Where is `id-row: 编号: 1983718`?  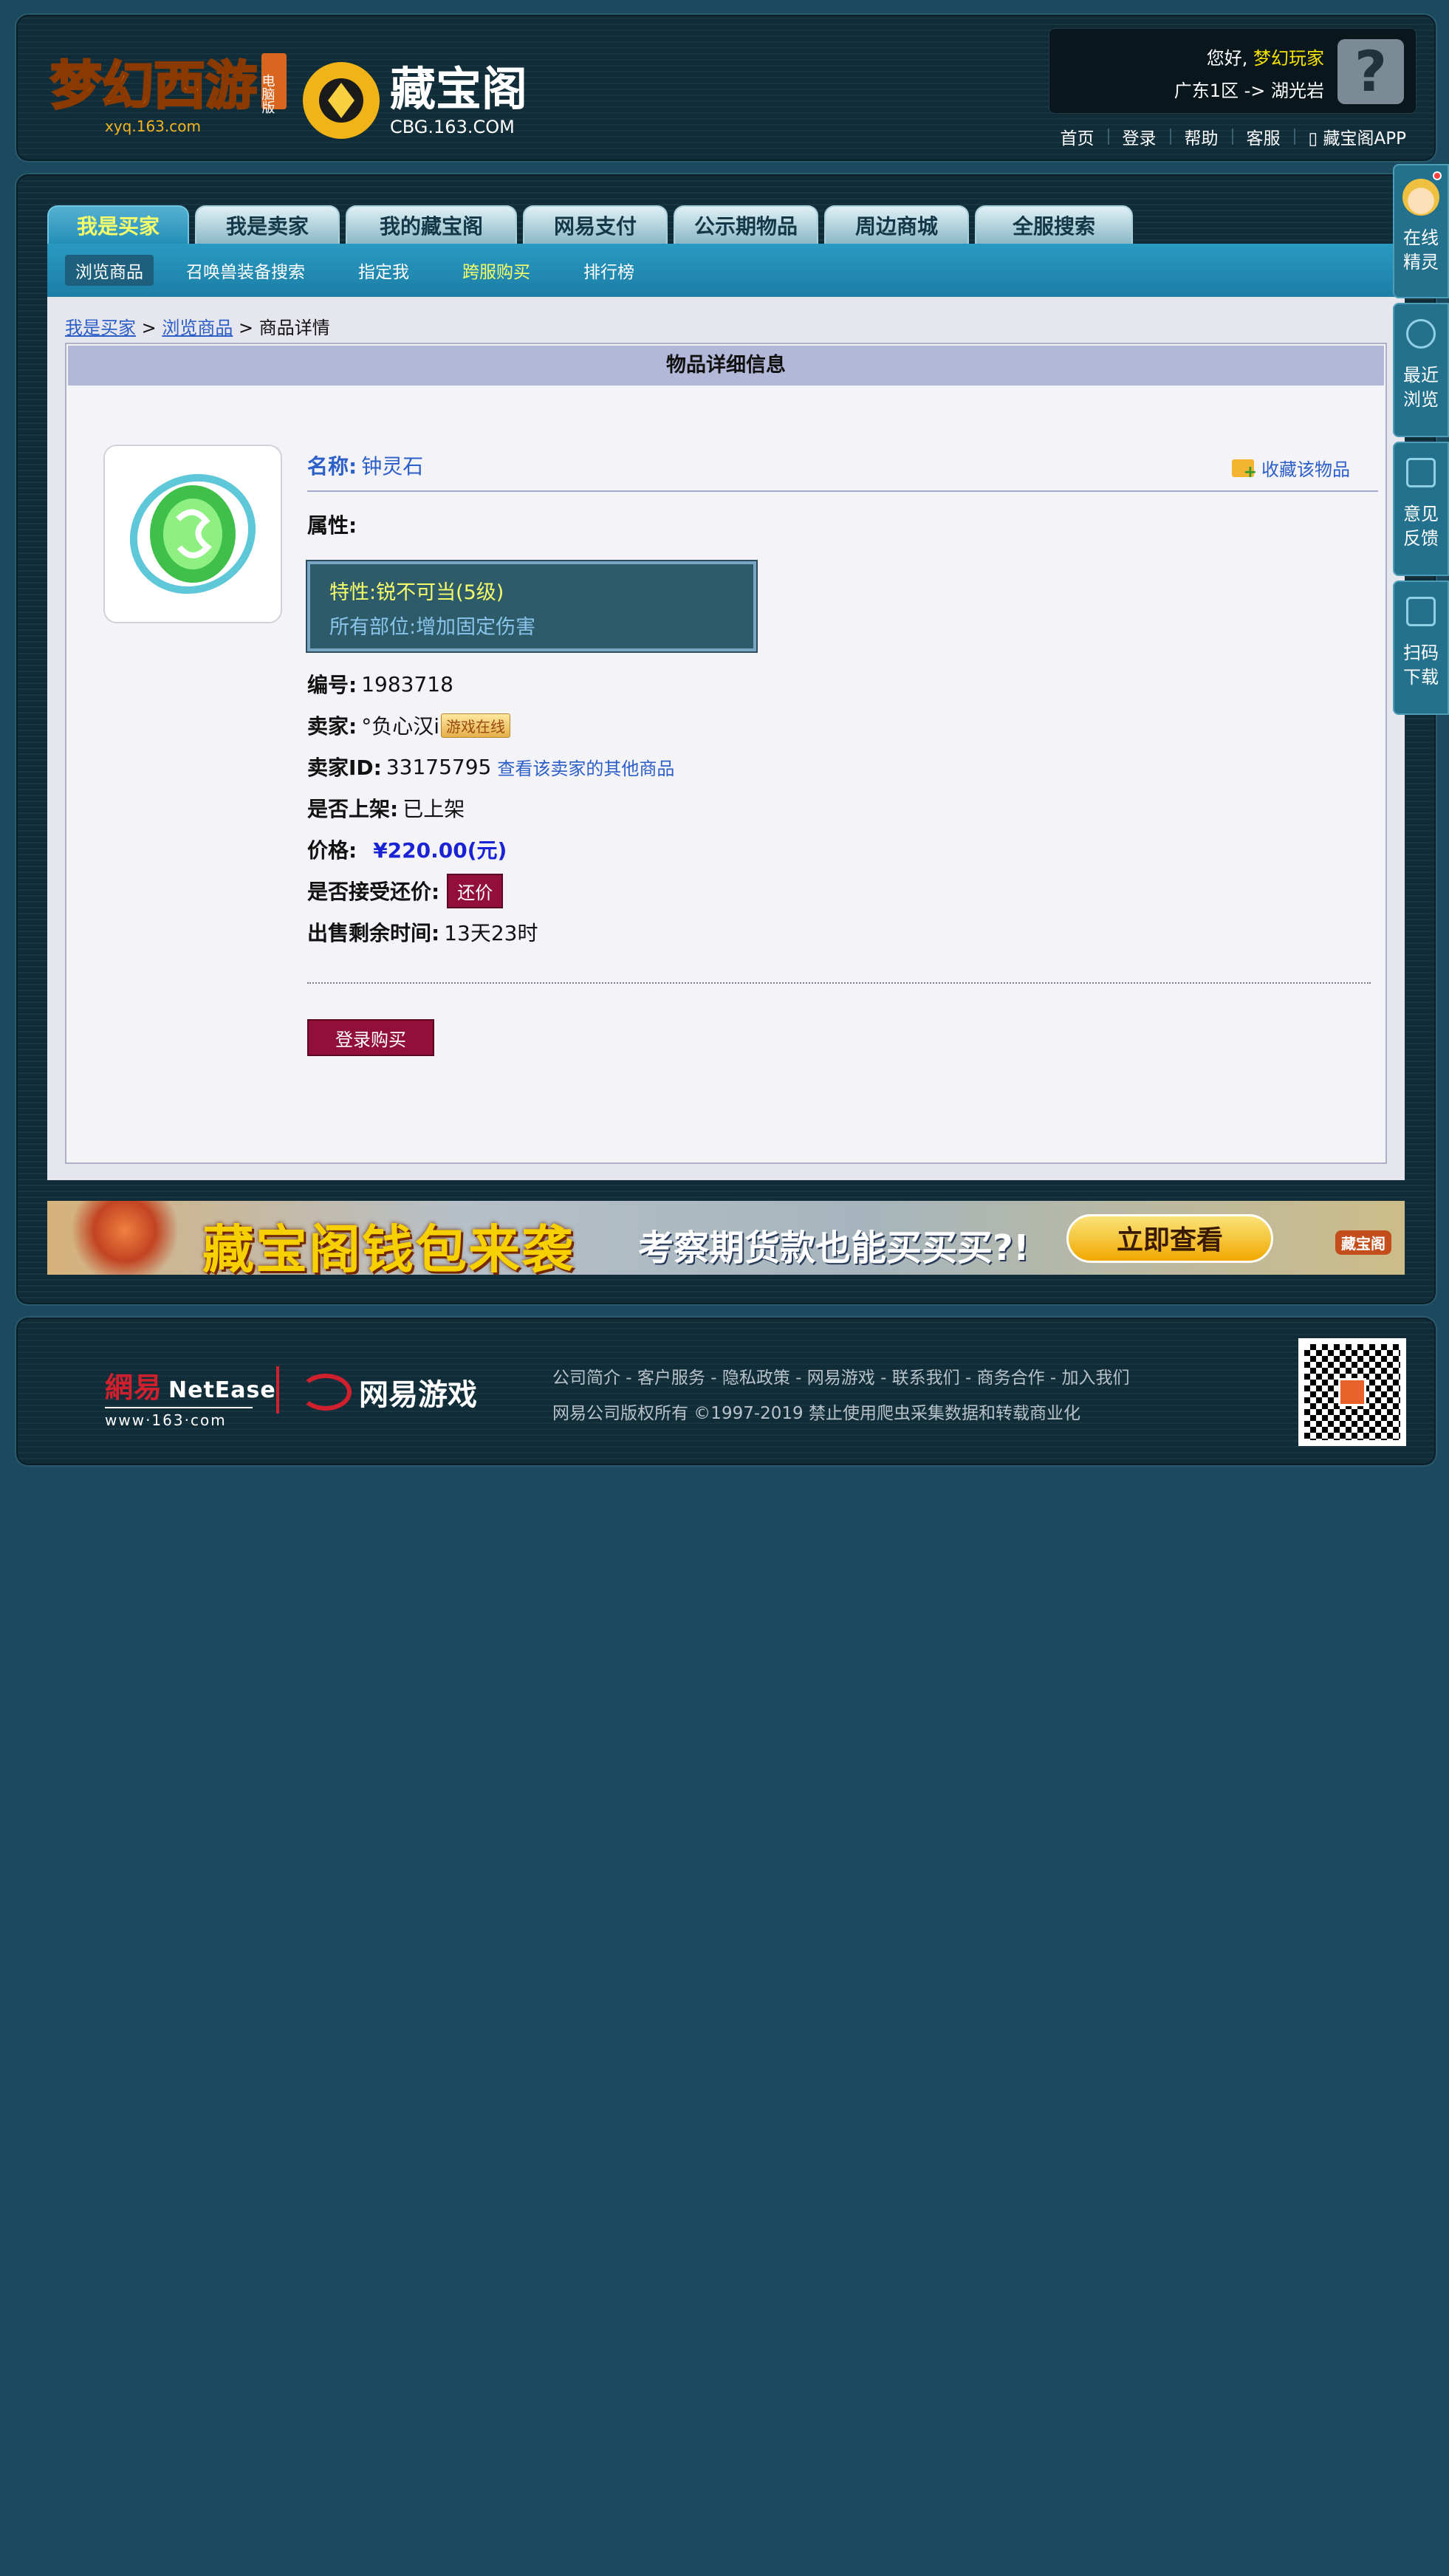
id-row: 编号: 1983718 is located at coordinates (380, 684).